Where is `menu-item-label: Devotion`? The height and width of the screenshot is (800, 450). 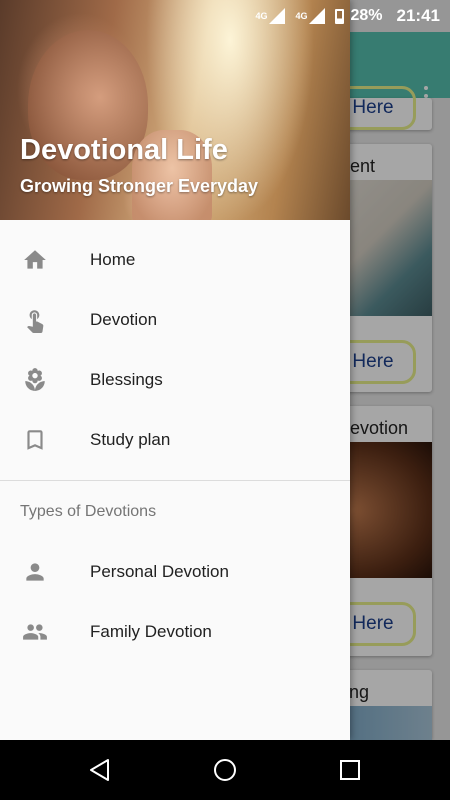 menu-item-label: Devotion is located at coordinates (124, 319).